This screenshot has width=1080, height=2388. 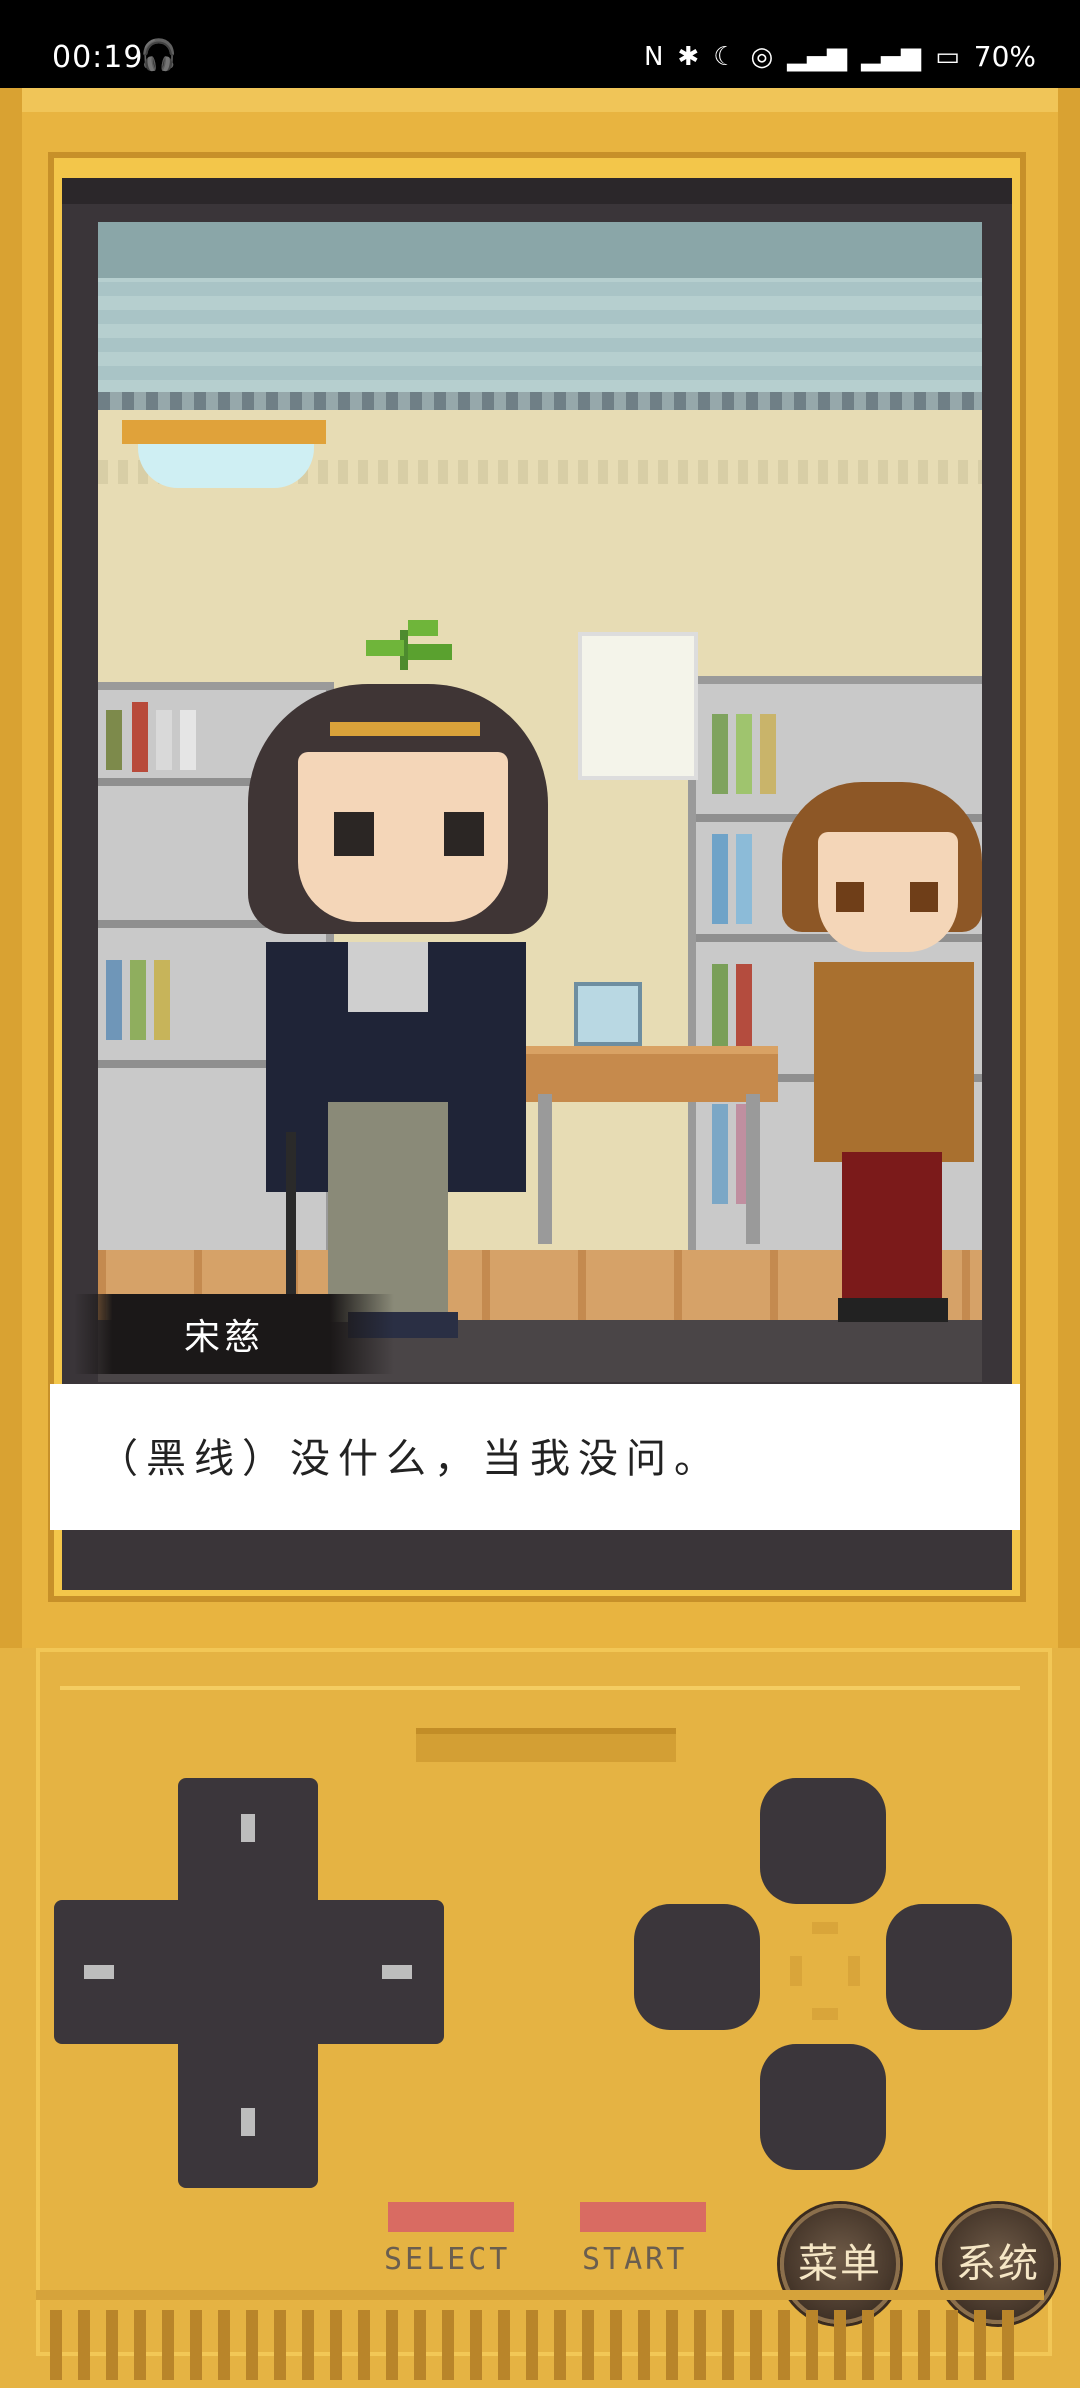 What do you see at coordinates (825, 1971) in the screenshot?
I see `abxy-center-mark` at bounding box center [825, 1971].